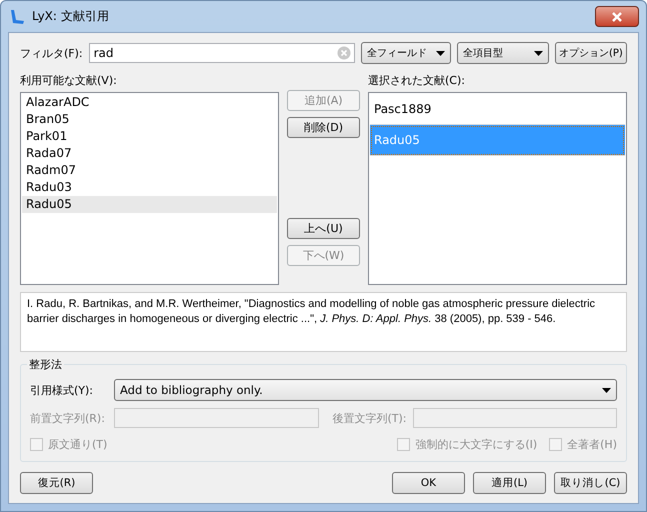 The image size is (647, 512). What do you see at coordinates (323, 127) in the screenshot?
I see `list-action-button: 削除(D)` at bounding box center [323, 127].